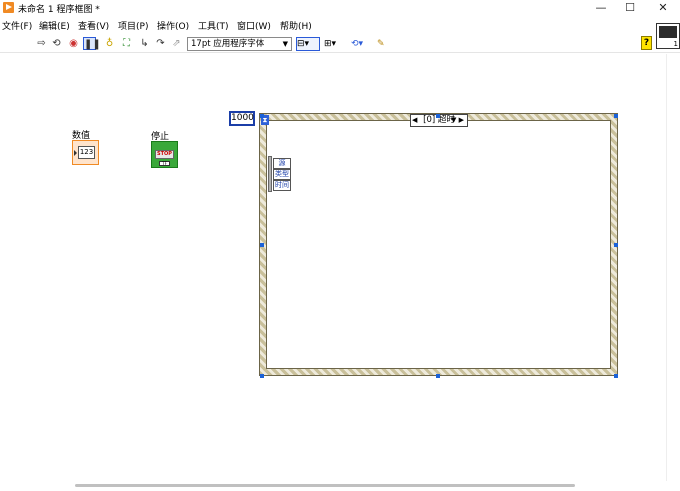 The height and width of the screenshot is (491, 680). I want to click on menu-edit: 编辑(E), so click(54, 25).